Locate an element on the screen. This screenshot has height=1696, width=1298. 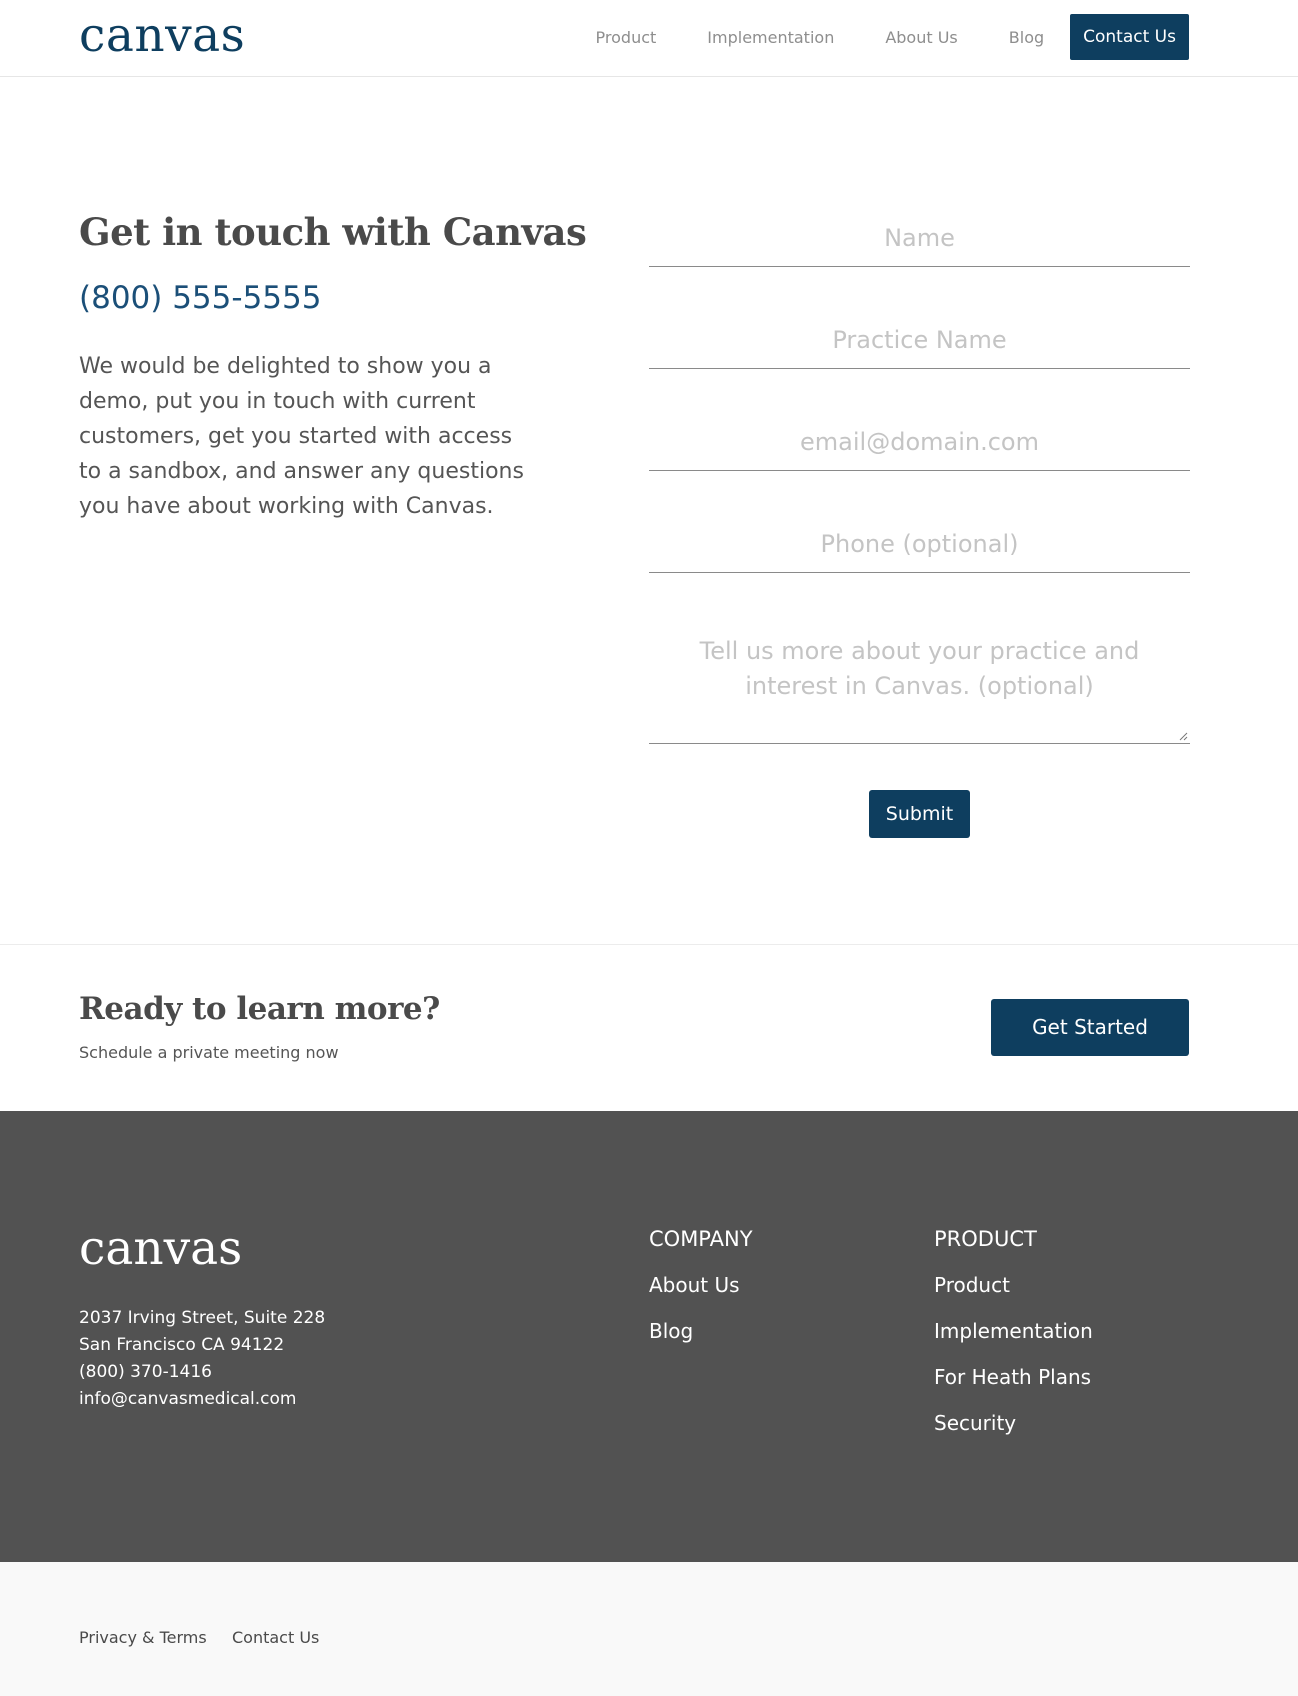
practice-name-field-wrapper is located at coordinates (919, 340).